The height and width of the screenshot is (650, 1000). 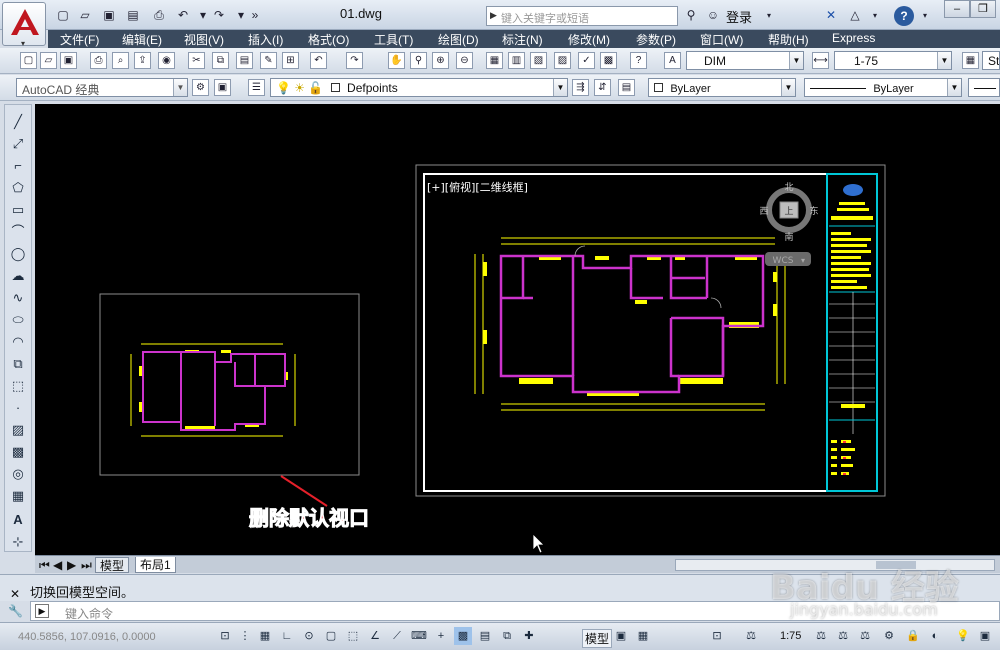 What do you see at coordinates (245, 636) in the screenshot?
I see `snap-mode-icon: ⋮` at bounding box center [245, 636].